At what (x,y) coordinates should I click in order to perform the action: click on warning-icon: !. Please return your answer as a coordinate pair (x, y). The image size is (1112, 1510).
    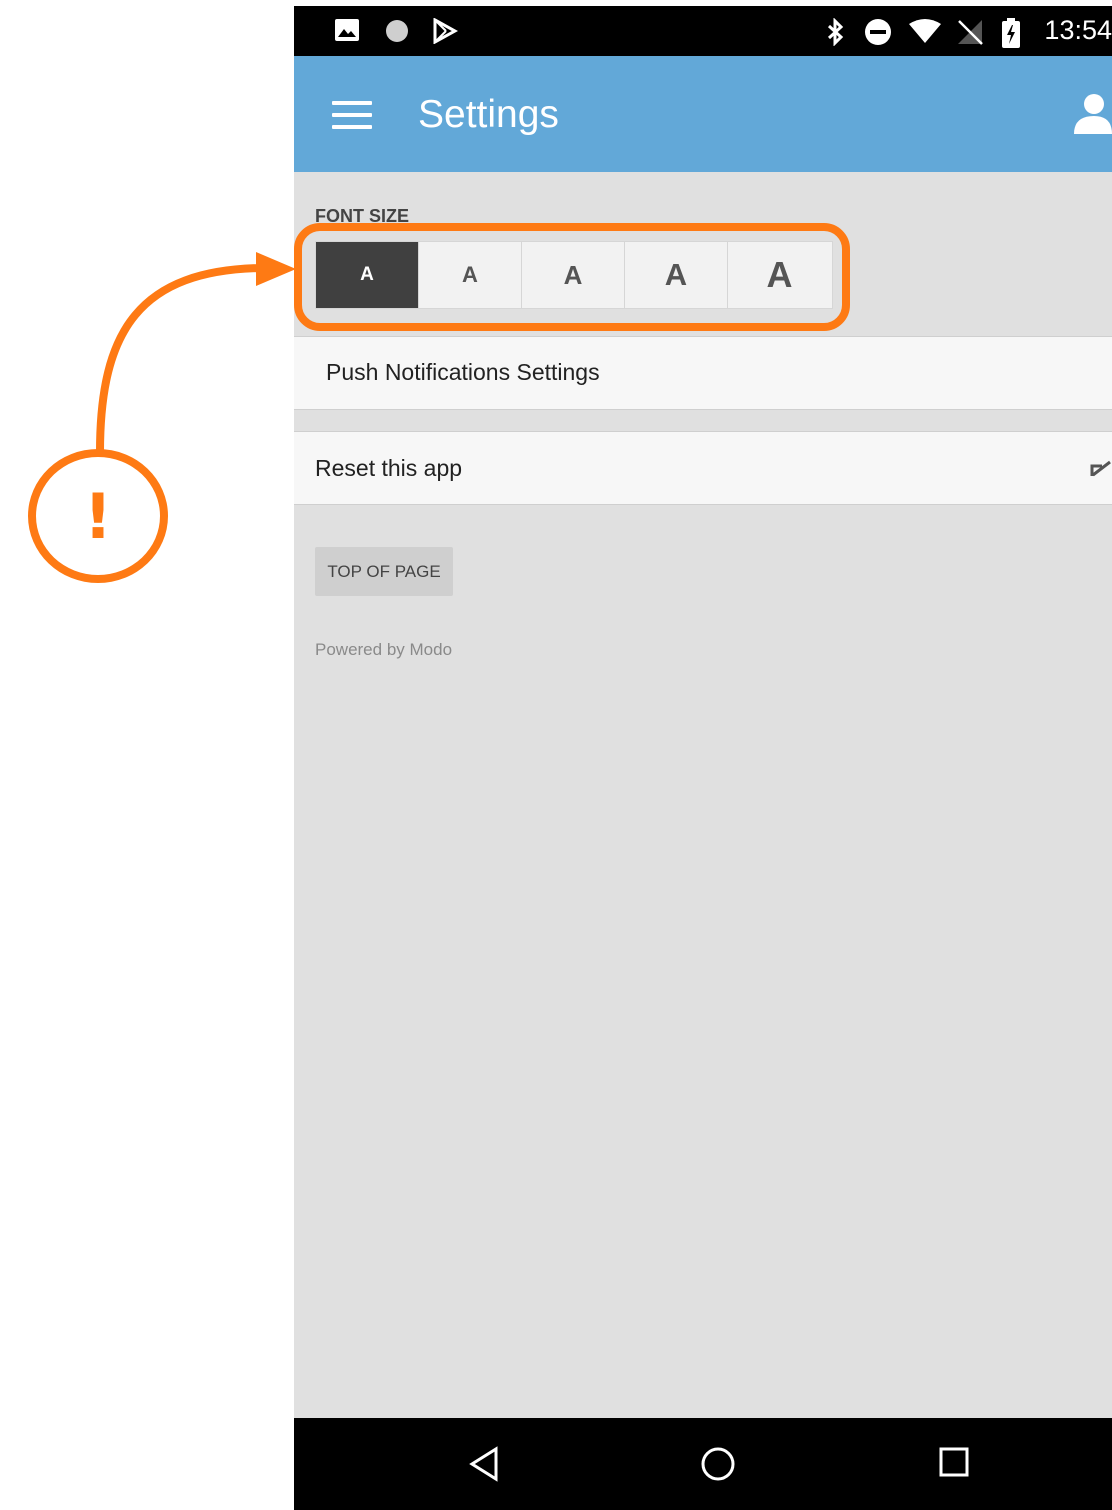
    Looking at the image, I should click on (98, 516).